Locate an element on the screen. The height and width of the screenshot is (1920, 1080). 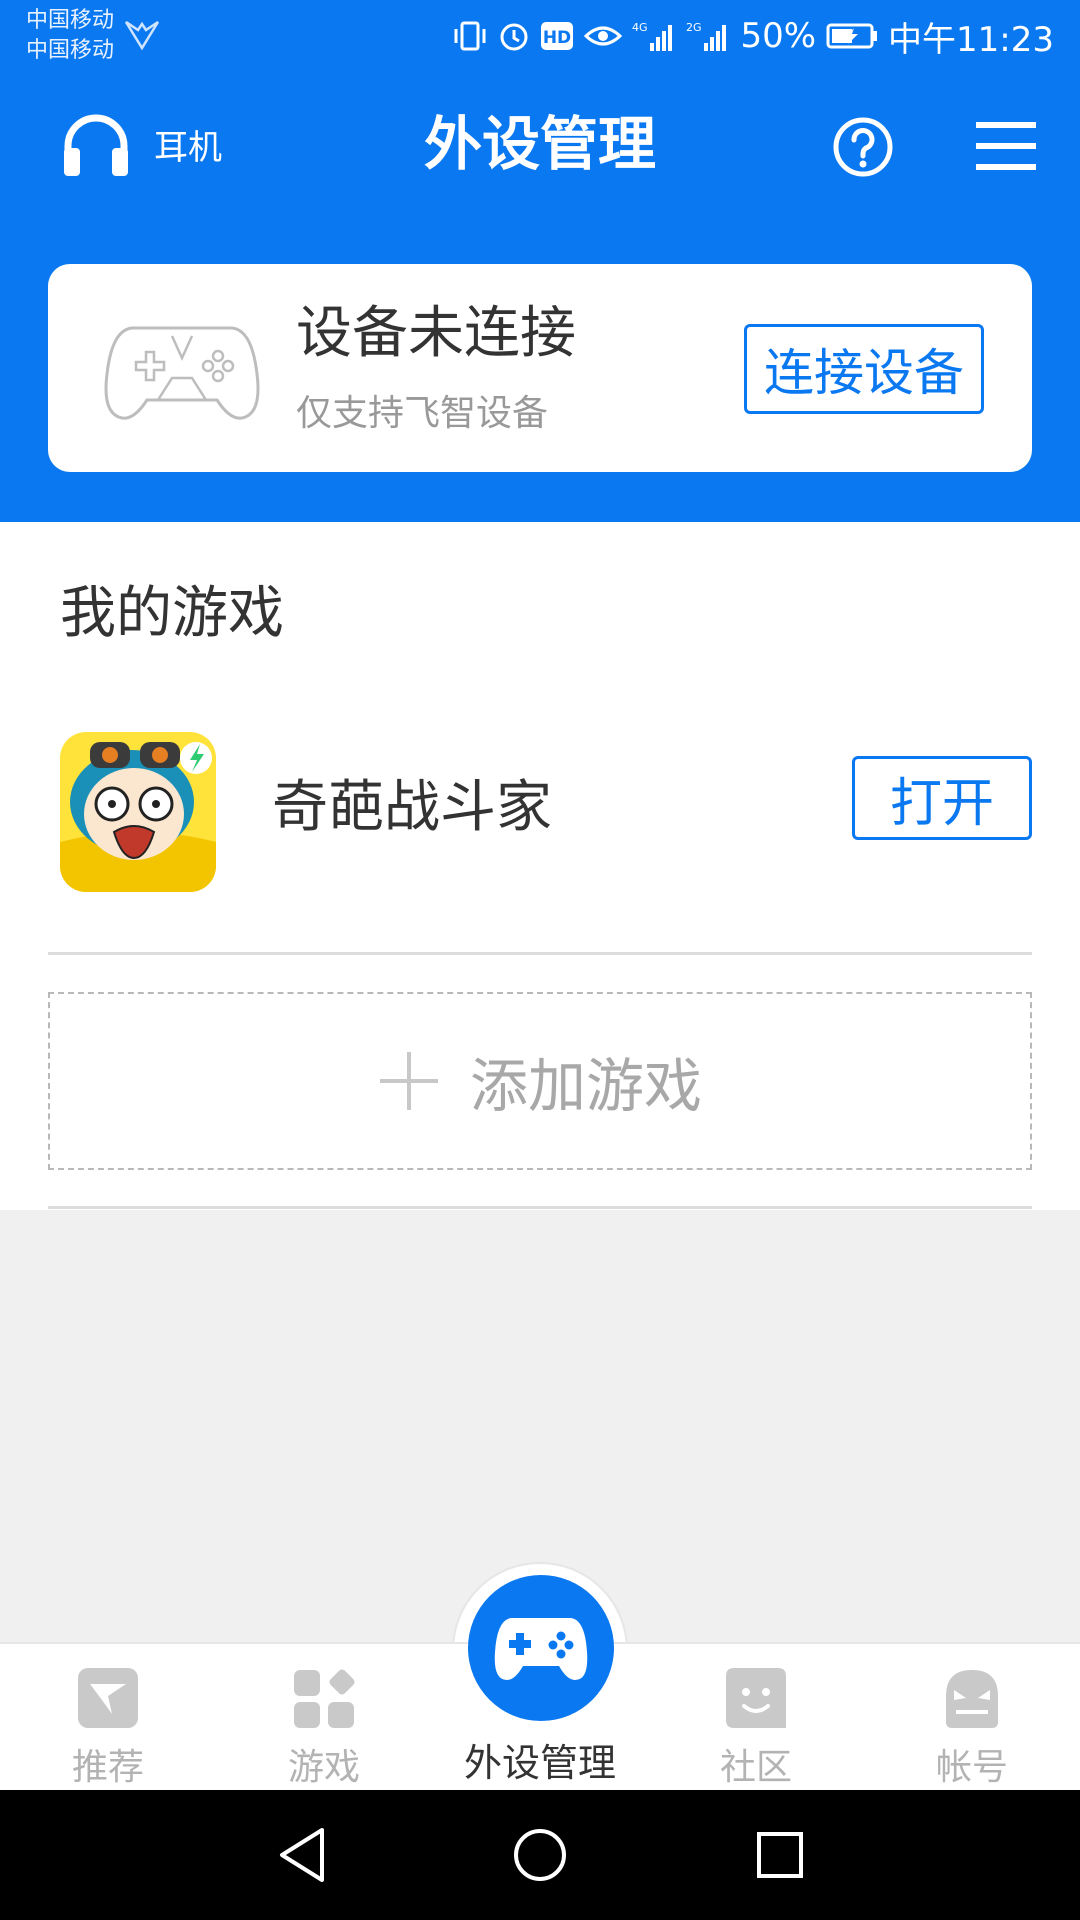
status-bar: 中国移动 中国移动 HD 4G 2G 50% 中午11:23 is located at coordinates (540, 36).